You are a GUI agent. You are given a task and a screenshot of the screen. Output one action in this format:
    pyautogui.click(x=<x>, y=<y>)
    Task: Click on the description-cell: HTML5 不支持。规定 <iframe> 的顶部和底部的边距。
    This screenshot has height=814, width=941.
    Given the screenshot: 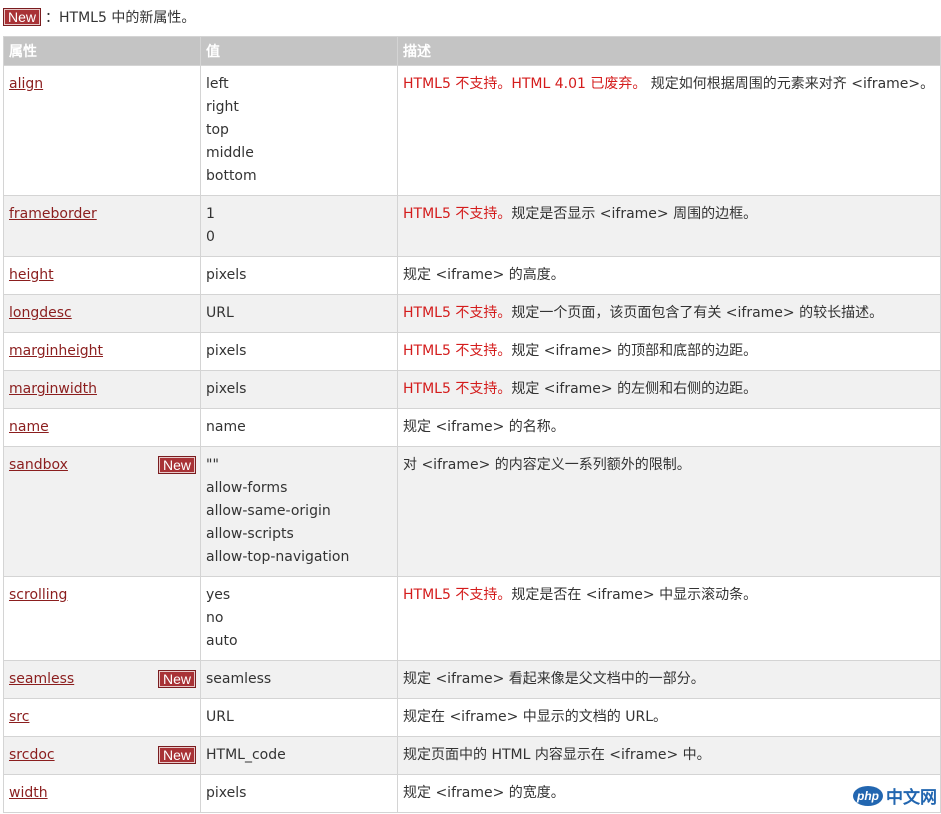 What is the action you would take?
    pyautogui.click(x=669, y=351)
    